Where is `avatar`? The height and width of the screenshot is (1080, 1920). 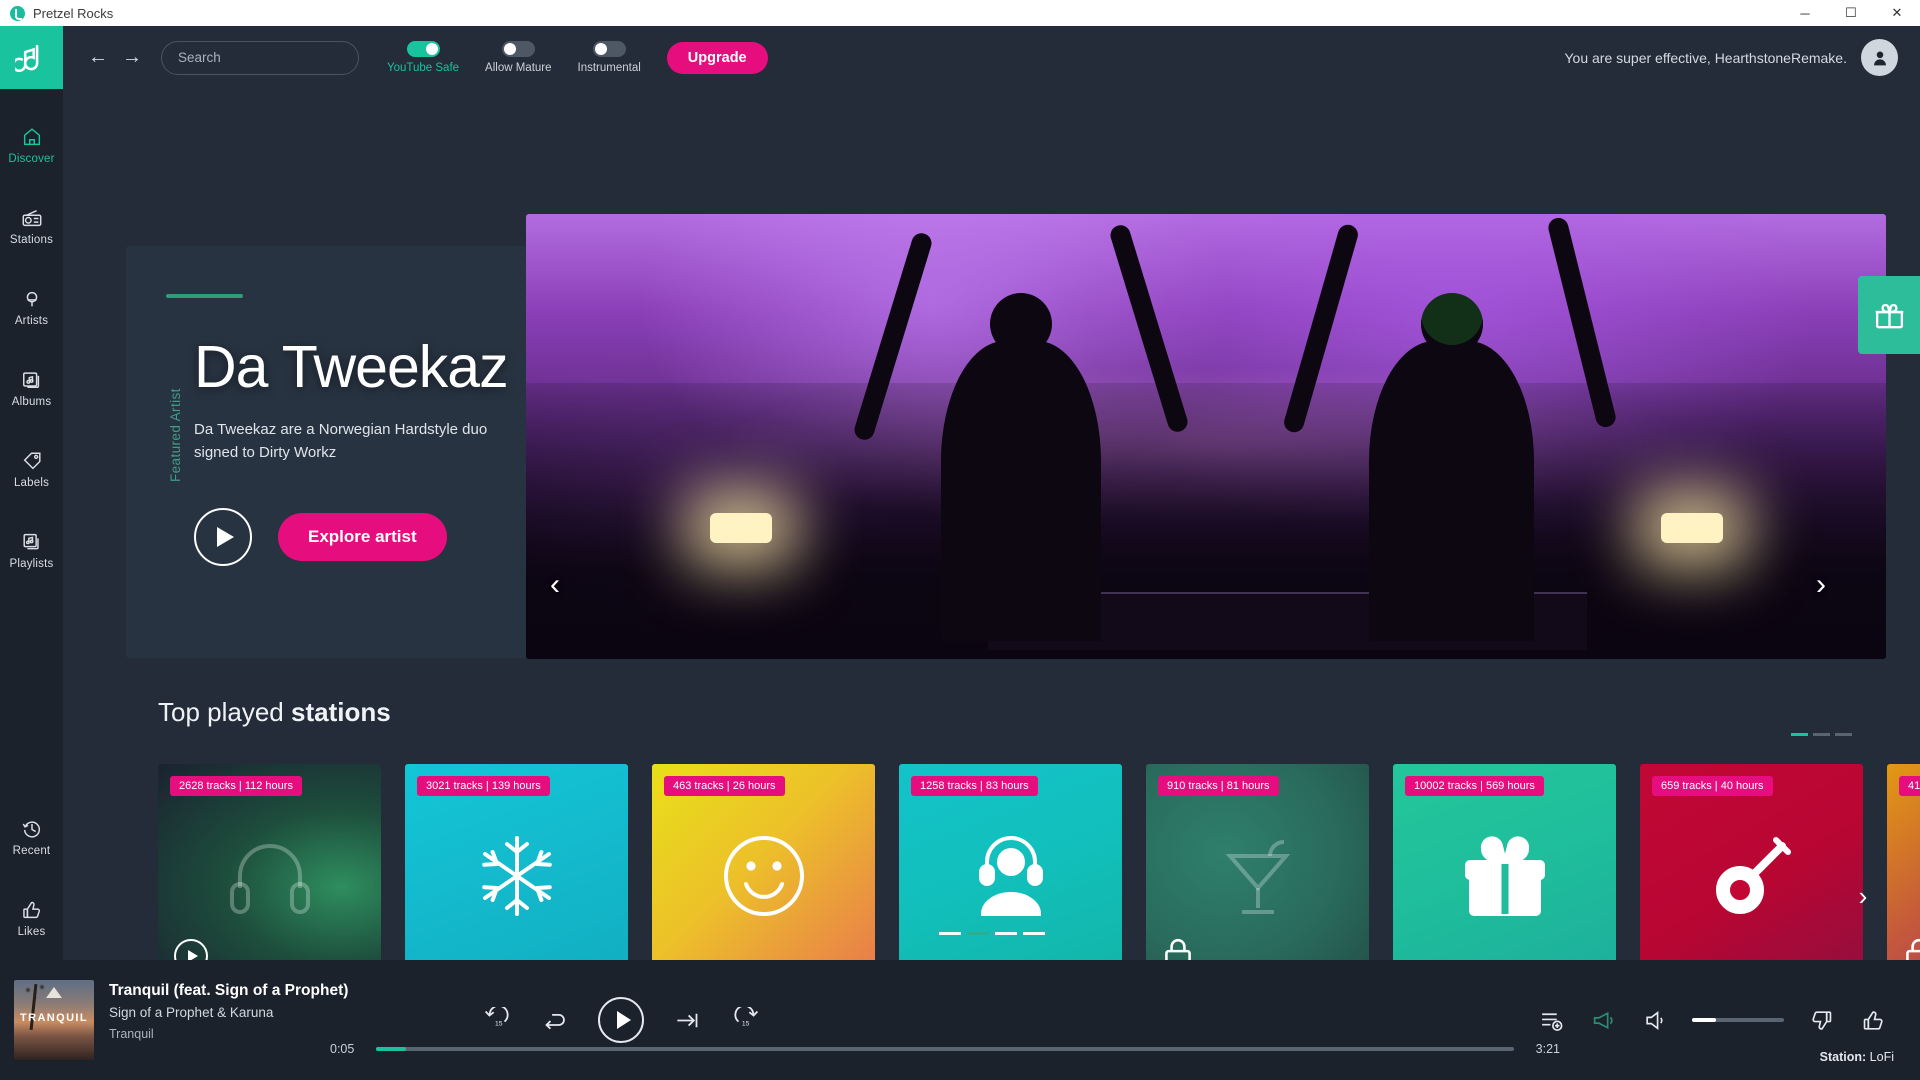
avatar is located at coordinates (1879, 57).